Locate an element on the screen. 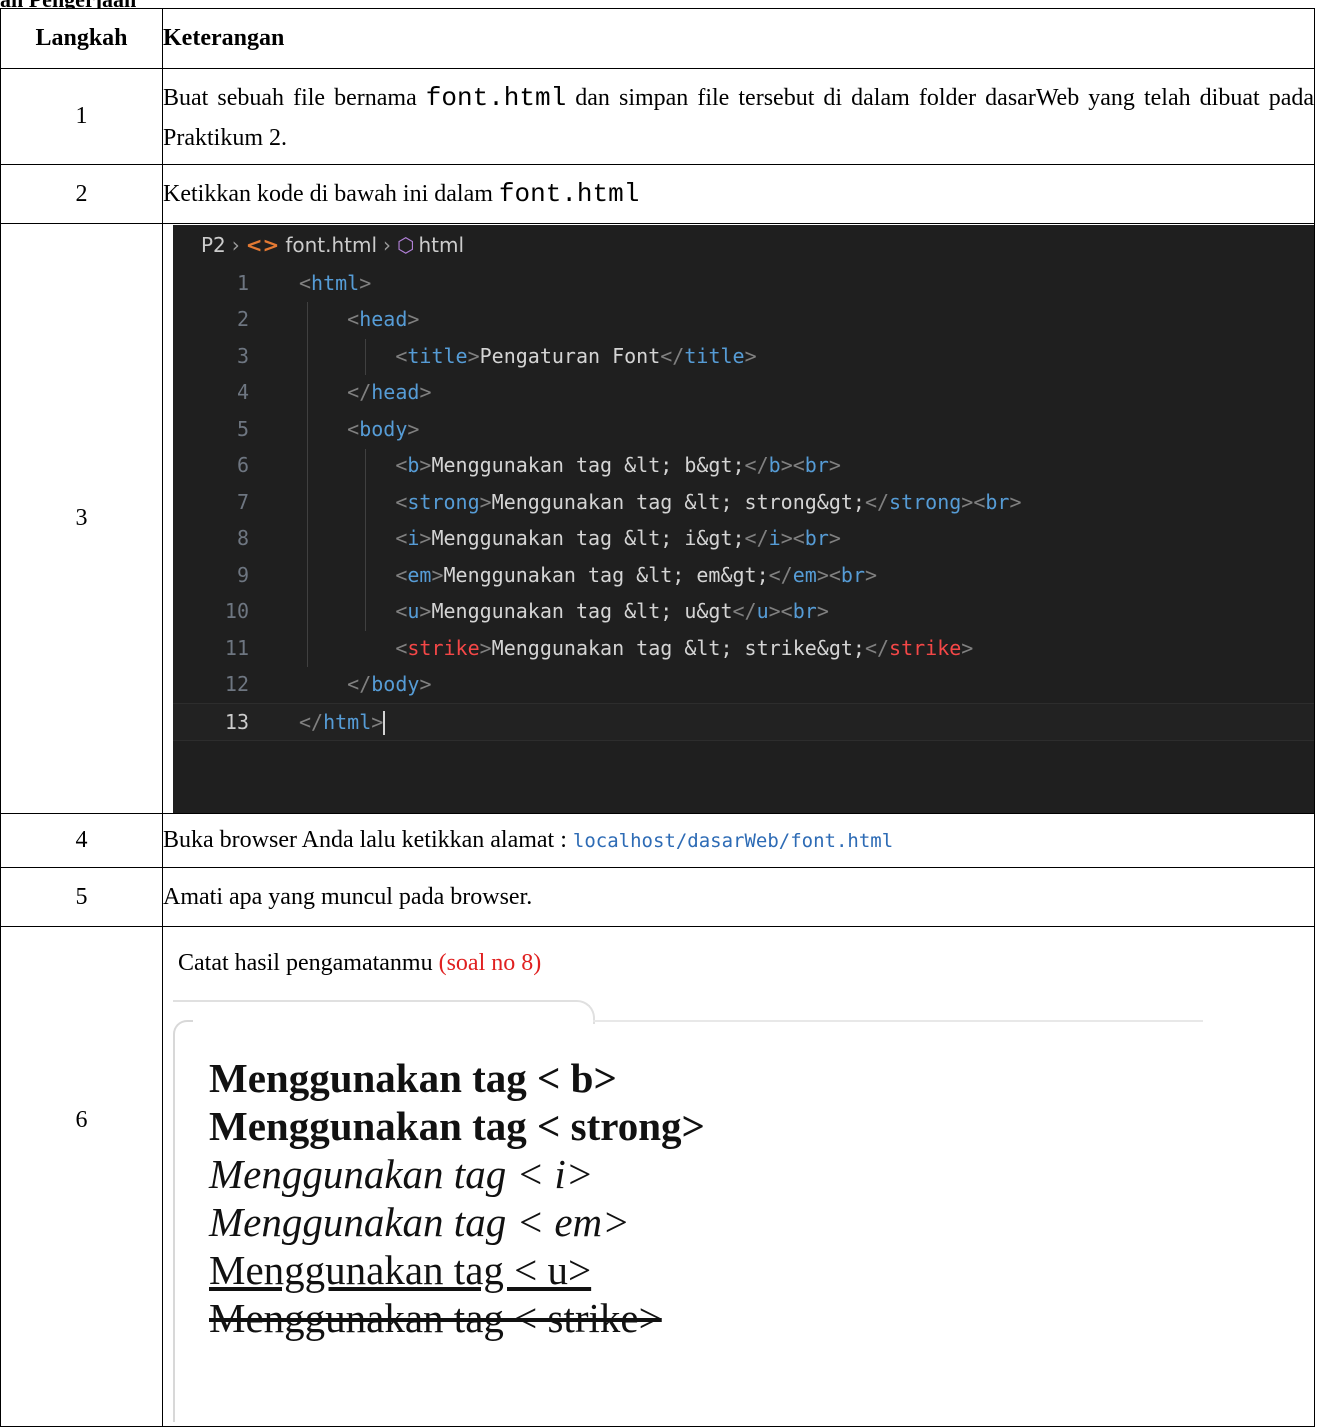  code-line: 8 <i>Menggunakan tag &lt; i&gt;</i><br> is located at coordinates (538, 538).